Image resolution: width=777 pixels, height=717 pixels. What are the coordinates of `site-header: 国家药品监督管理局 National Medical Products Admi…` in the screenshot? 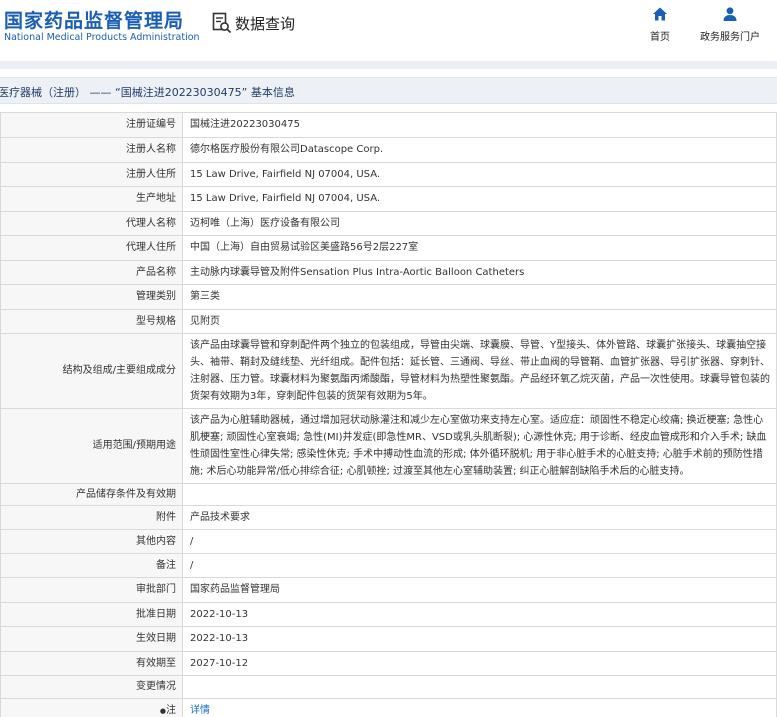 It's located at (388, 30).